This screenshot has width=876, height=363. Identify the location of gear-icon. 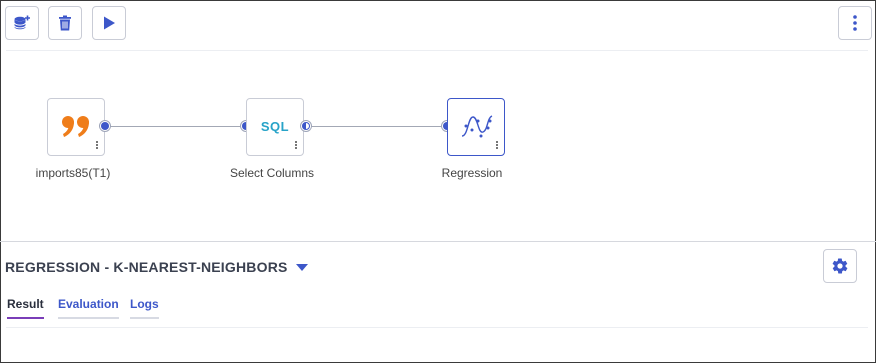
(840, 266).